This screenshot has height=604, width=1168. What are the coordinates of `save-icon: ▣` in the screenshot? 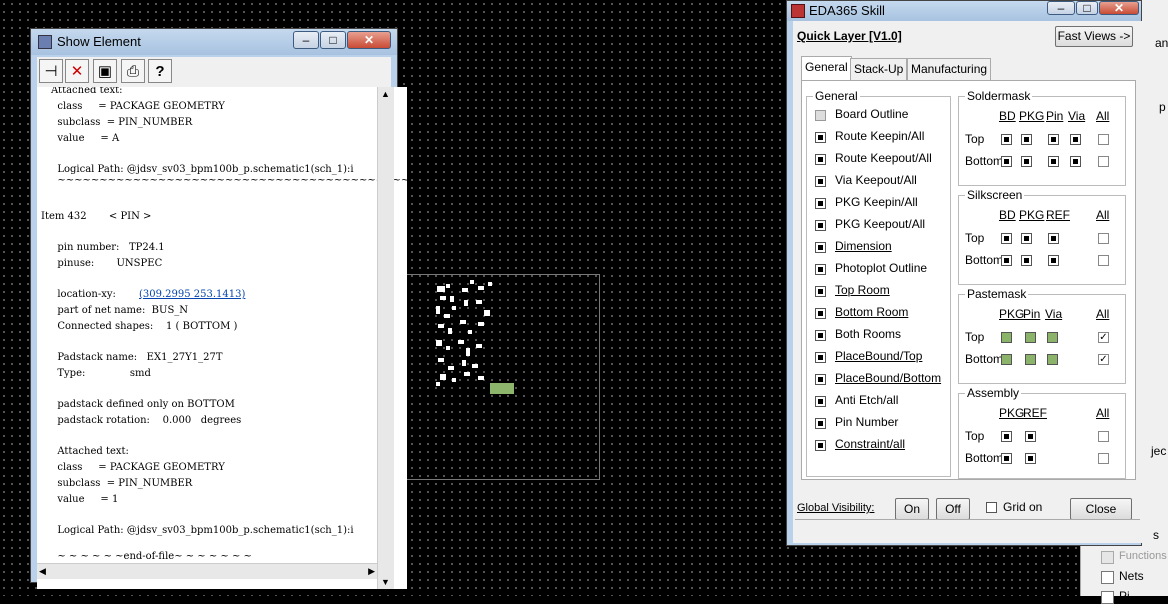 It's located at (105, 71).